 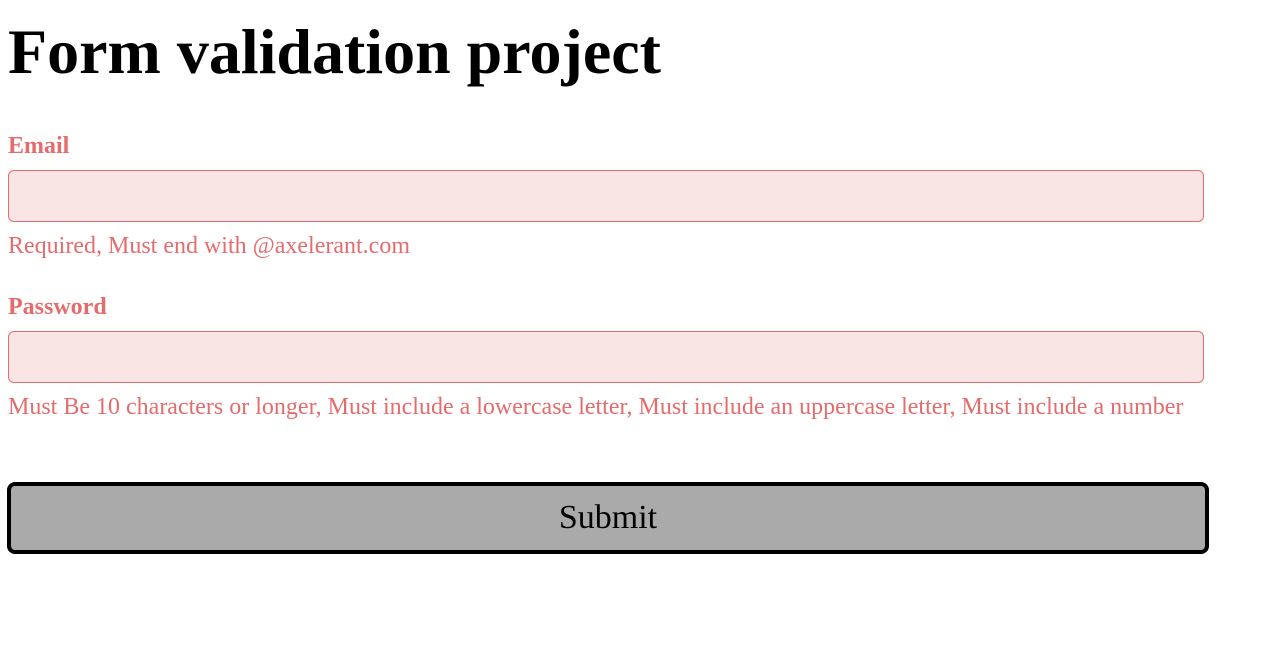 What do you see at coordinates (606, 357) in the screenshot?
I see `password-field` at bounding box center [606, 357].